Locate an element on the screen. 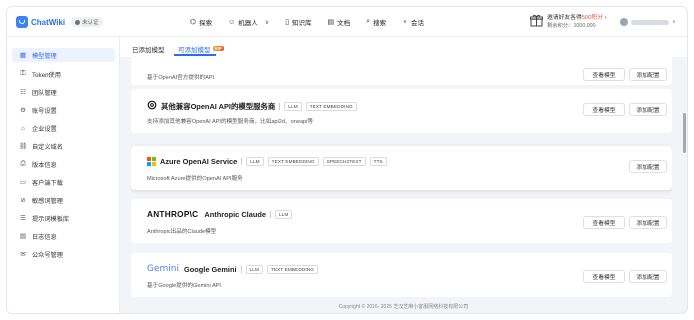 The image size is (694, 320). sidebar-item-account-settings: ⚙ 账号设置 is located at coordinates (63, 110).